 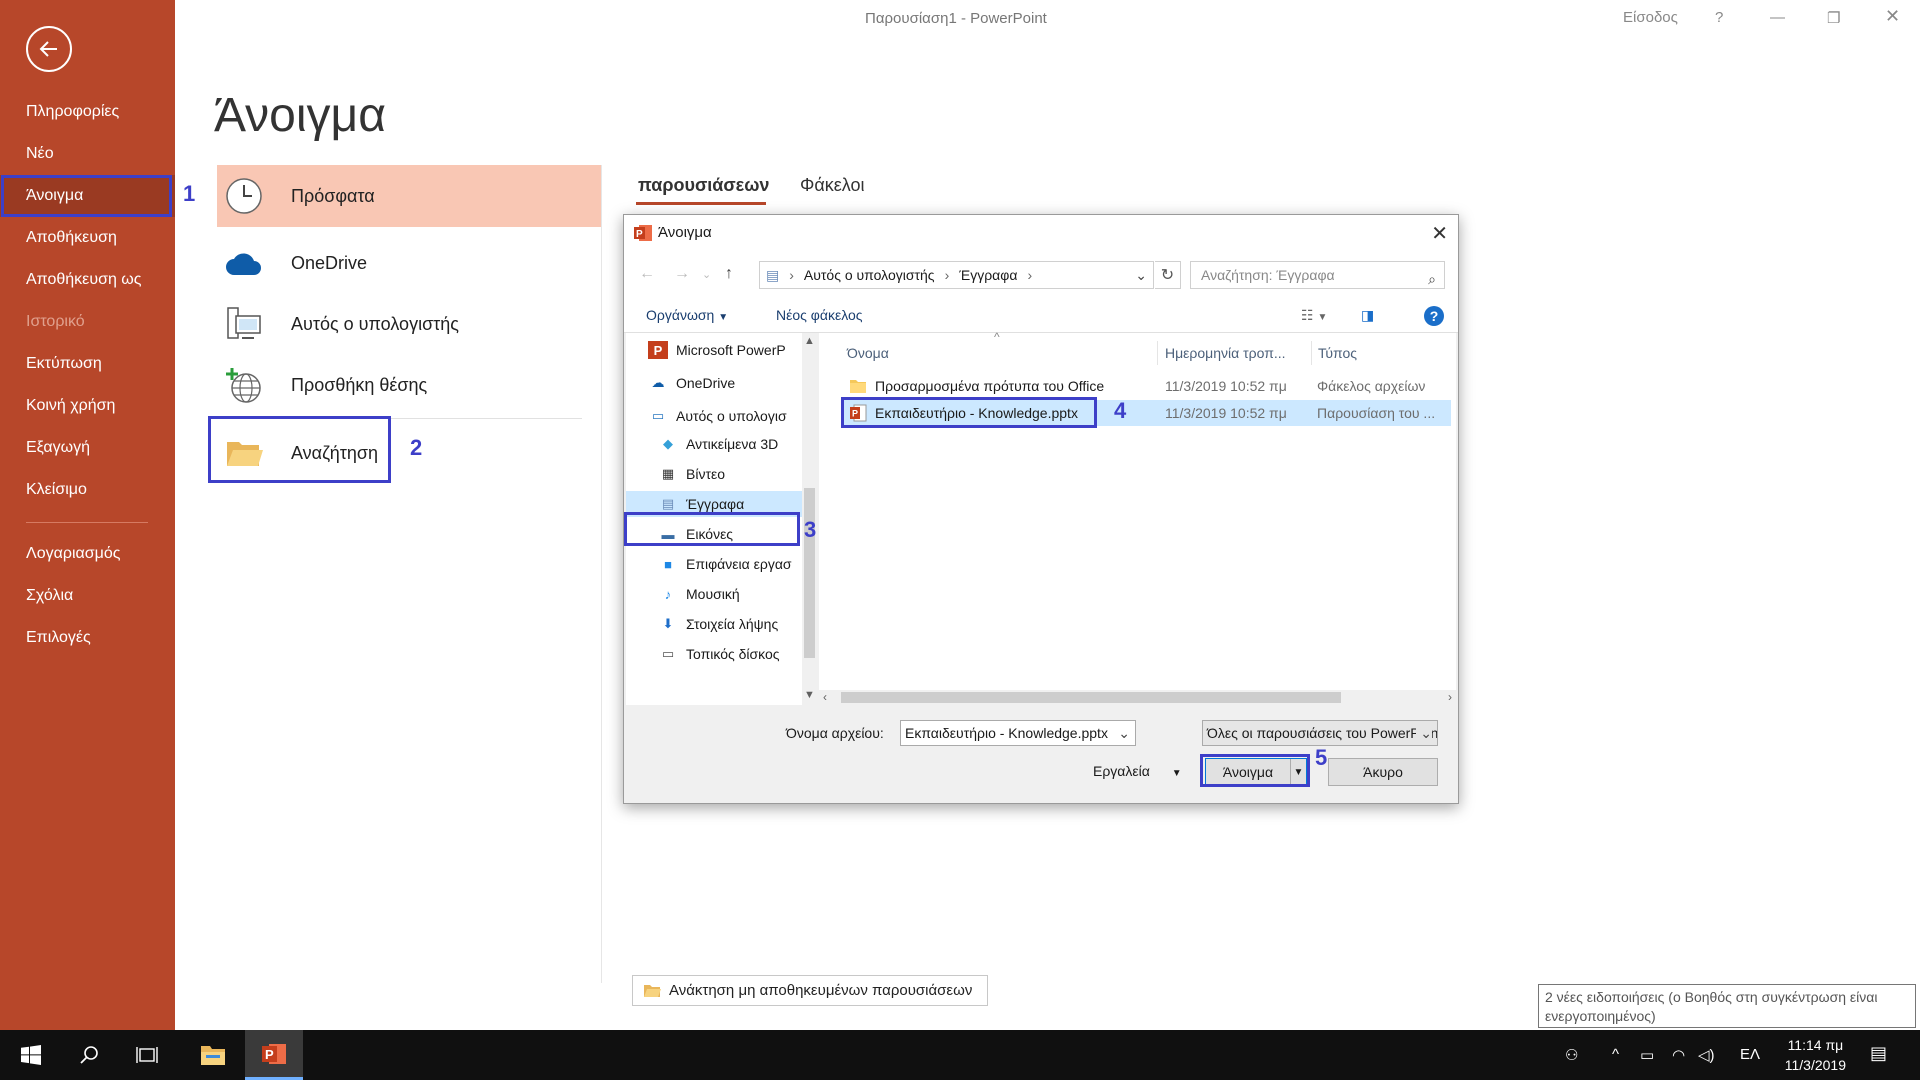 What do you see at coordinates (647, 274) in the screenshot?
I see `back-arrow-icon: ←` at bounding box center [647, 274].